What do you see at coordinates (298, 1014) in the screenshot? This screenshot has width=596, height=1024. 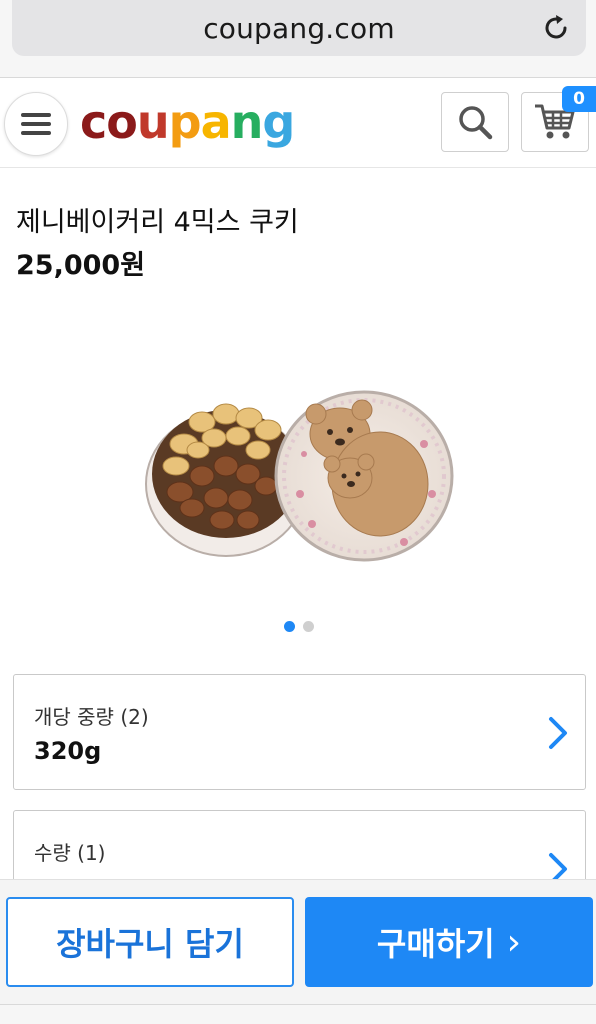 I see `bottom-toolbar` at bounding box center [298, 1014].